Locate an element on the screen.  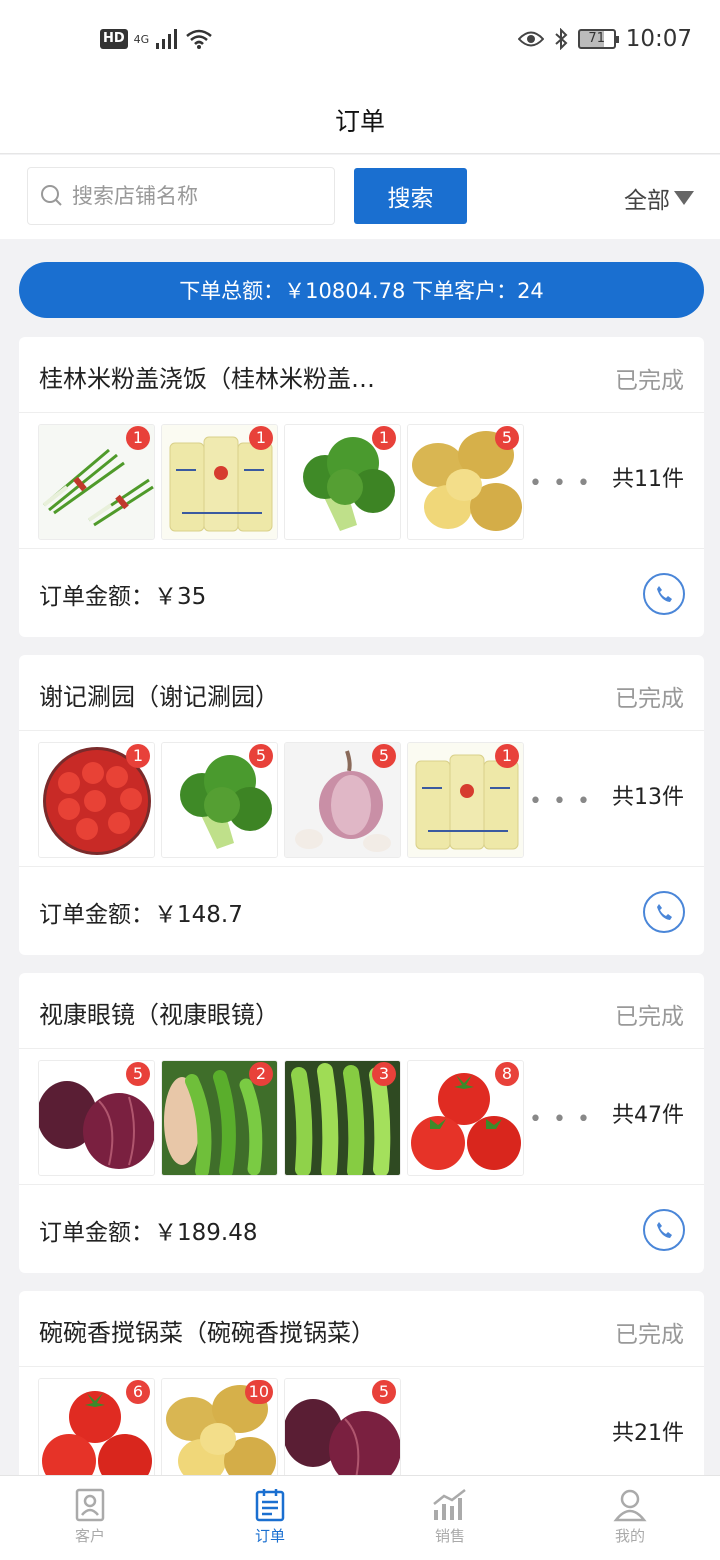
order-items: 1 5 5 1 • • • 共13件 is located at coordinates (361, 799).